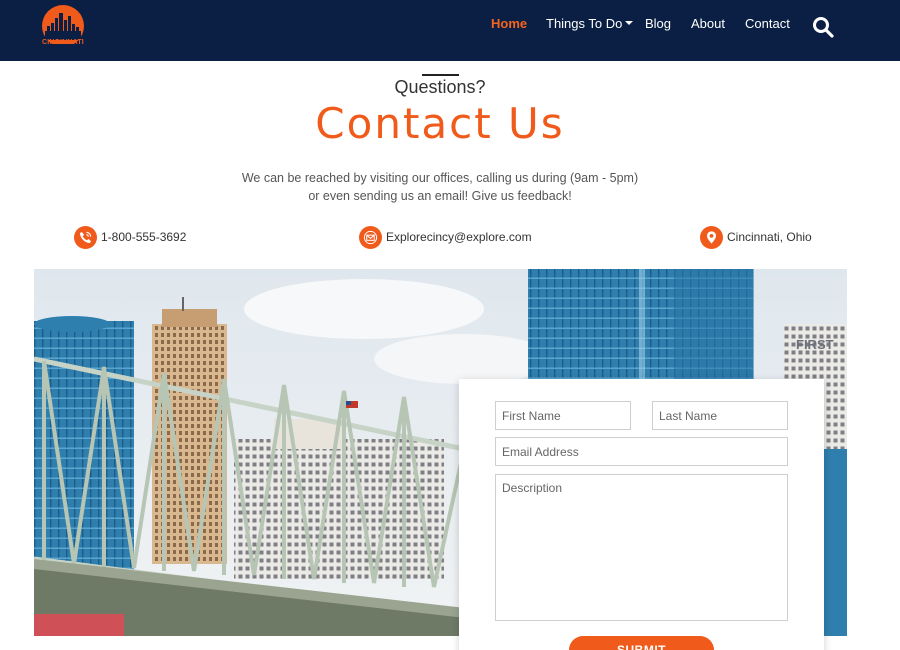 This screenshot has height=650, width=900. I want to click on contact-phone: 1-800-555-3692, so click(130, 237).